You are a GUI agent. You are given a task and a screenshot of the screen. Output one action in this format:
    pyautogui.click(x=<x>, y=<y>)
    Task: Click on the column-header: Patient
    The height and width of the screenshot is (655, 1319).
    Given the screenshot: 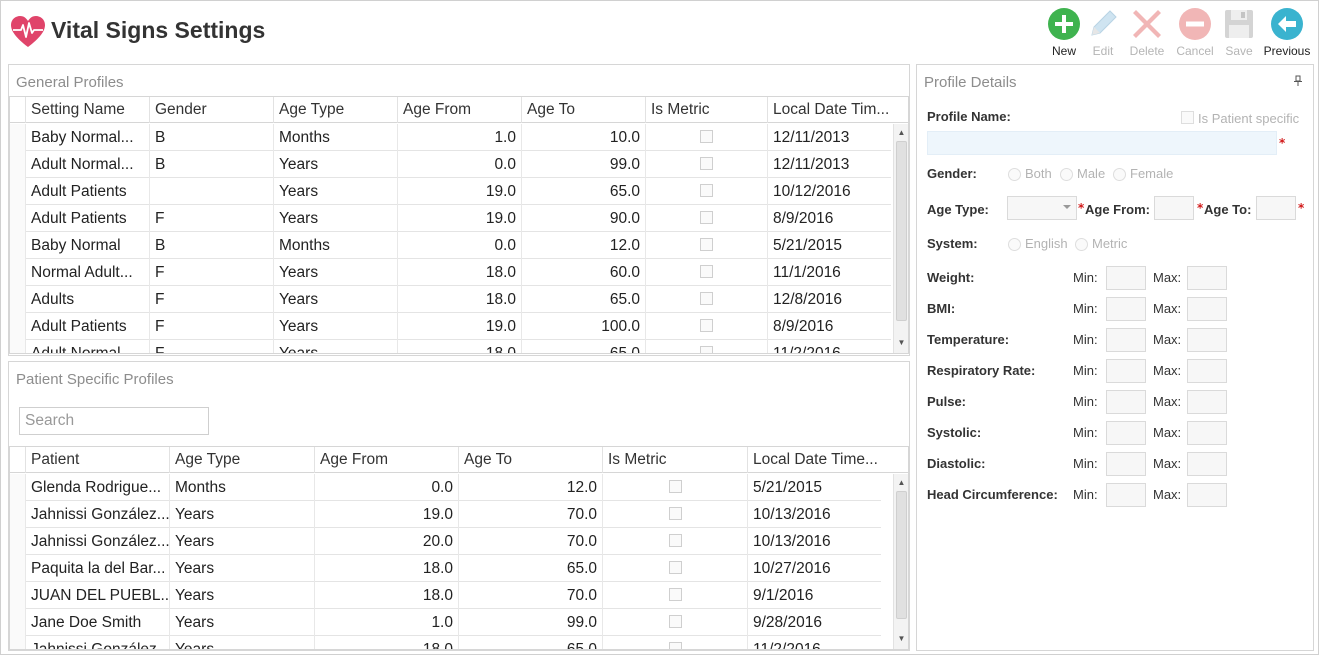 What is the action you would take?
    pyautogui.click(x=97, y=460)
    